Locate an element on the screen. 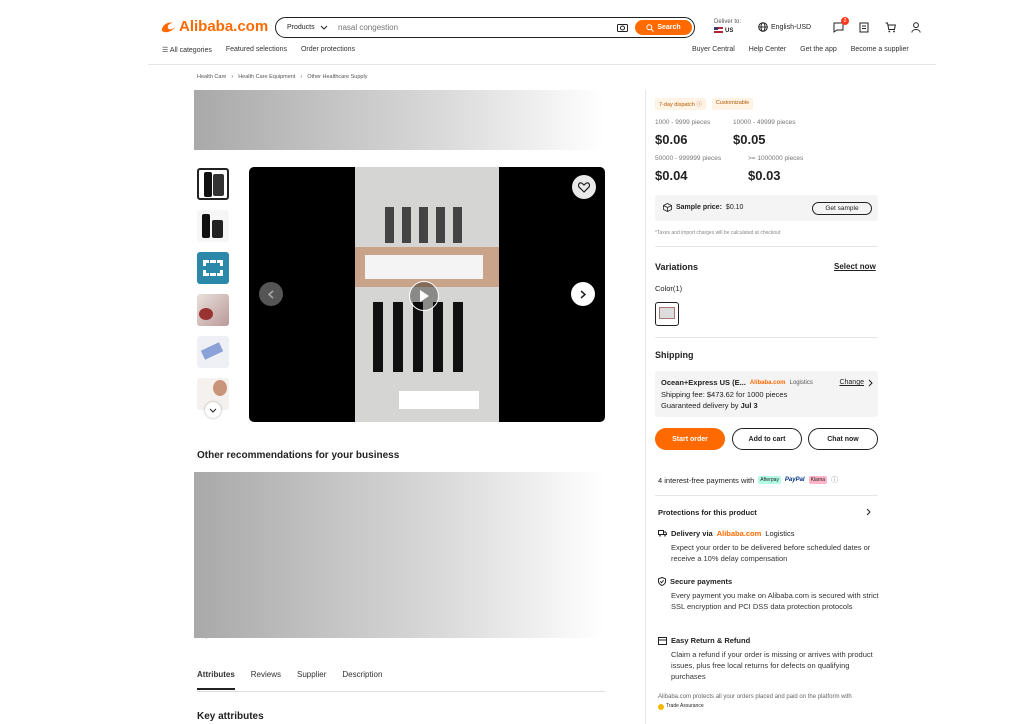 The height and width of the screenshot is (724, 1024). sample-price-row: Sample price: $0.10 is located at coordinates (703, 207).